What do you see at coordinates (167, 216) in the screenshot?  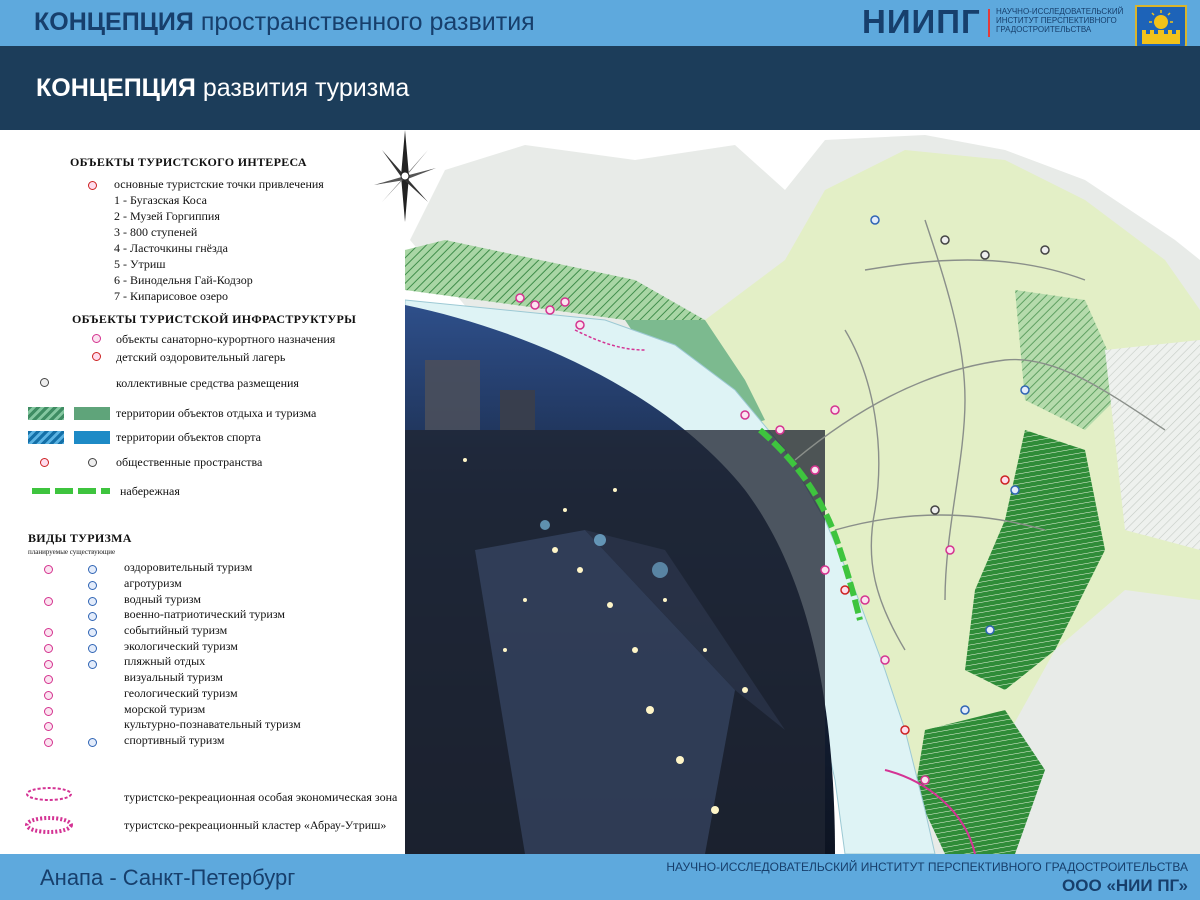 I see `legend-interest-item: 2 - Музей Горгиппия` at bounding box center [167, 216].